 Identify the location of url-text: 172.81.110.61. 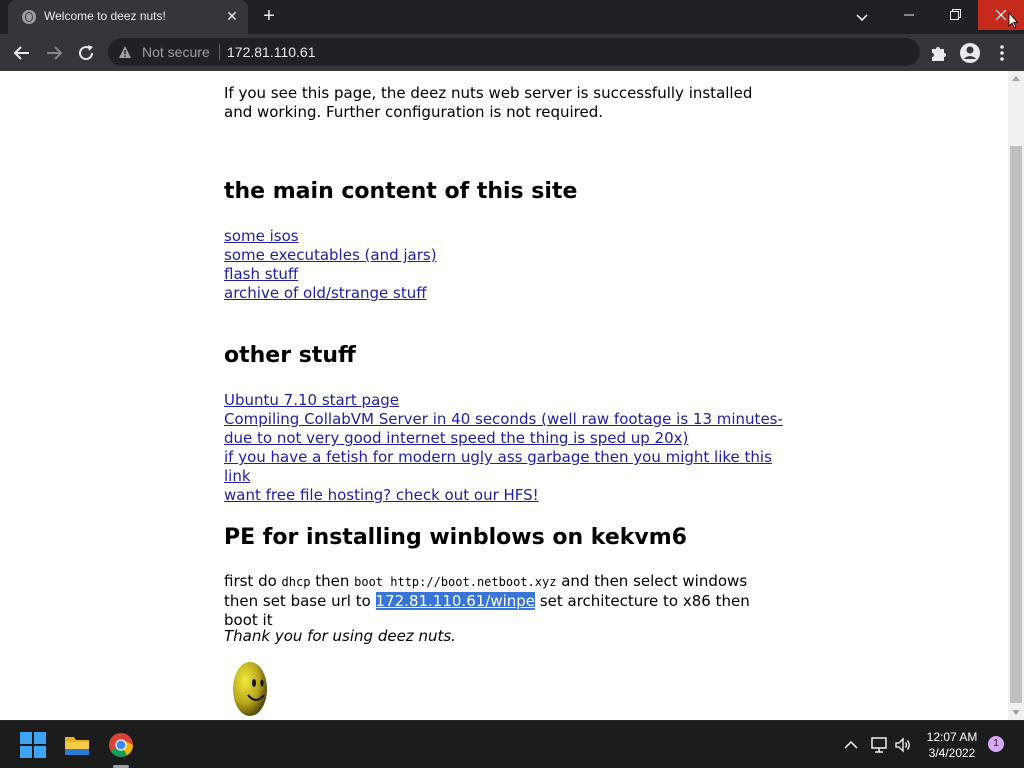
(271, 52).